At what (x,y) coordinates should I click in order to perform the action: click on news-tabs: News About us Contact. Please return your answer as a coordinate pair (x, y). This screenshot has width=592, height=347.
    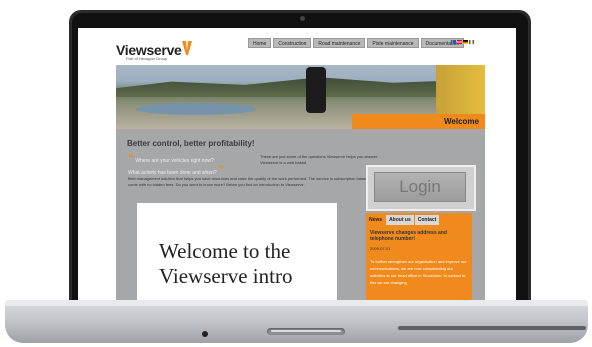
    Looking at the image, I should click on (403, 220).